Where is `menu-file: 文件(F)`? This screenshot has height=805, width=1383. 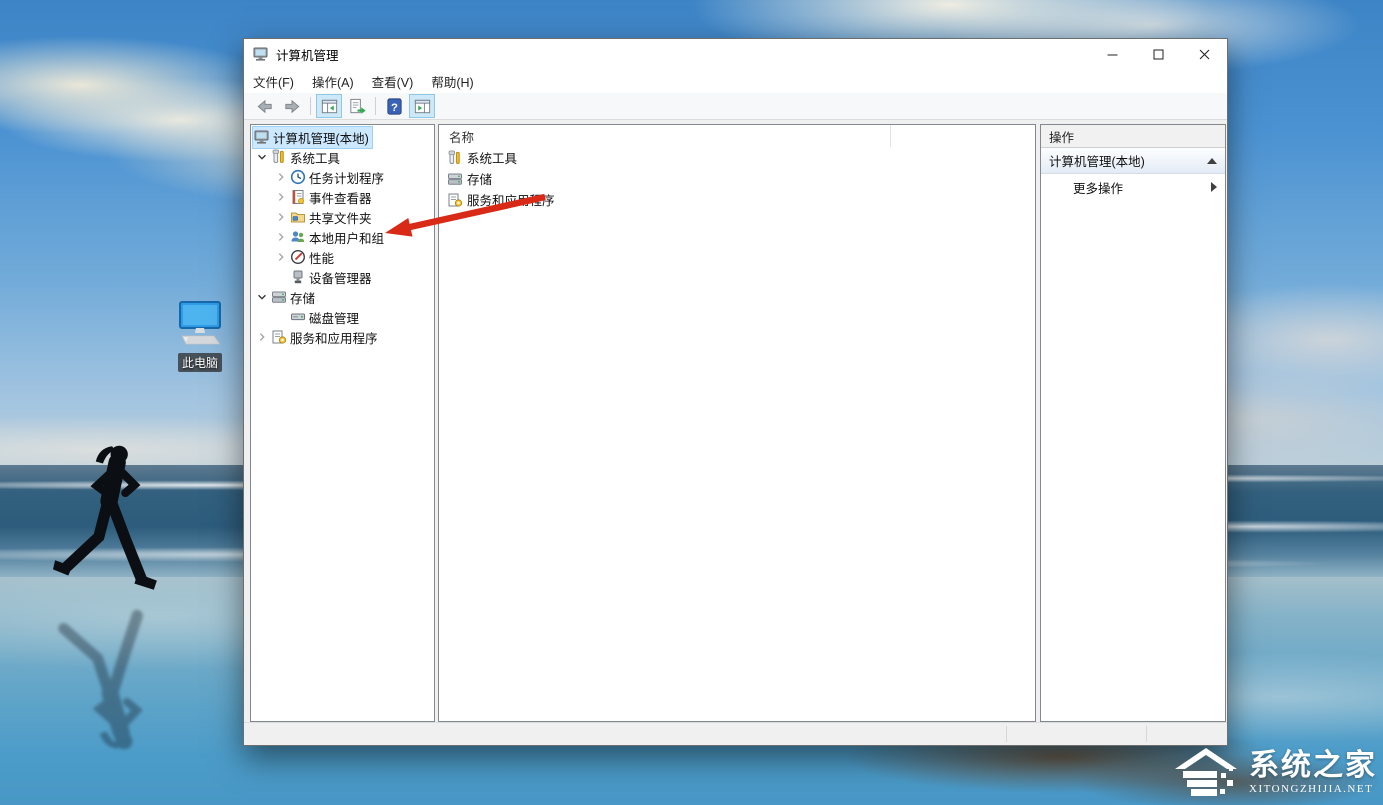 menu-file: 文件(F) is located at coordinates (273, 81).